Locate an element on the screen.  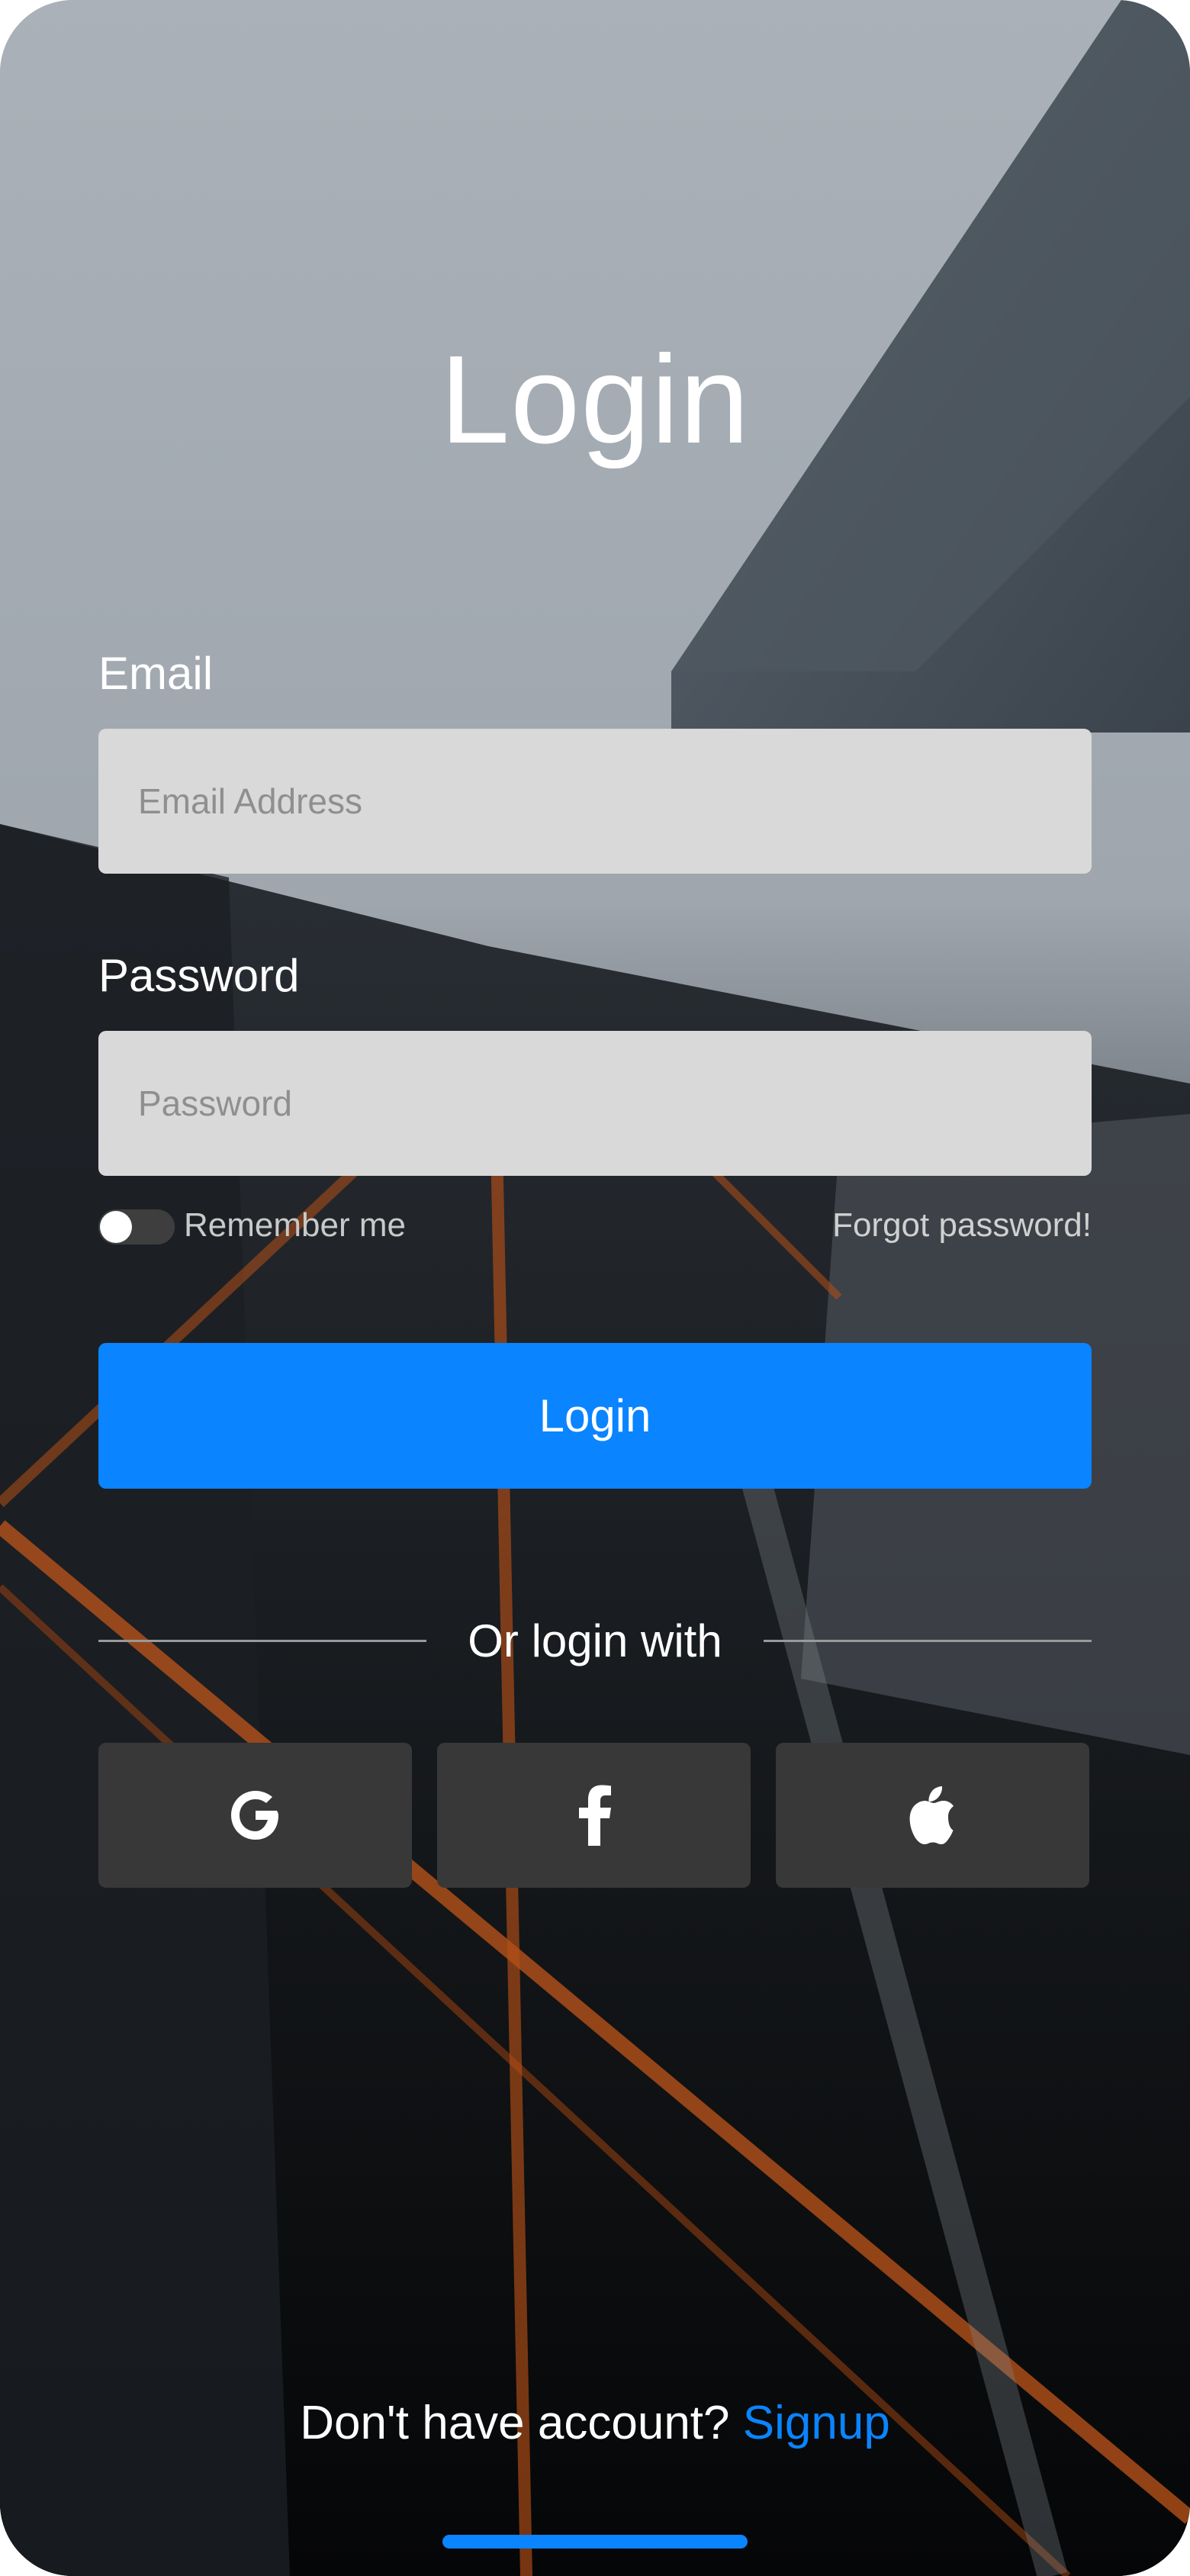
toggle-knob is located at coordinates (116, 1227).